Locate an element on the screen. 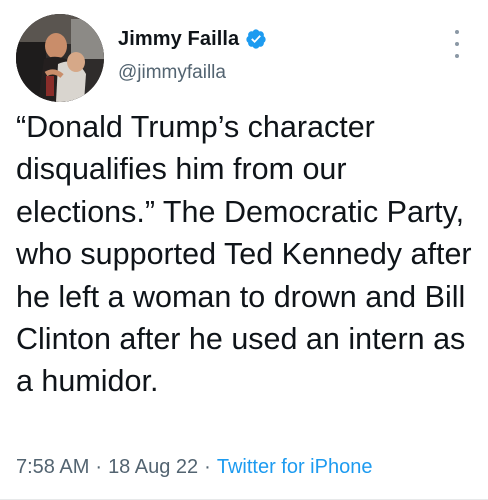 The height and width of the screenshot is (500, 488). avatar is located at coordinates (60, 58).